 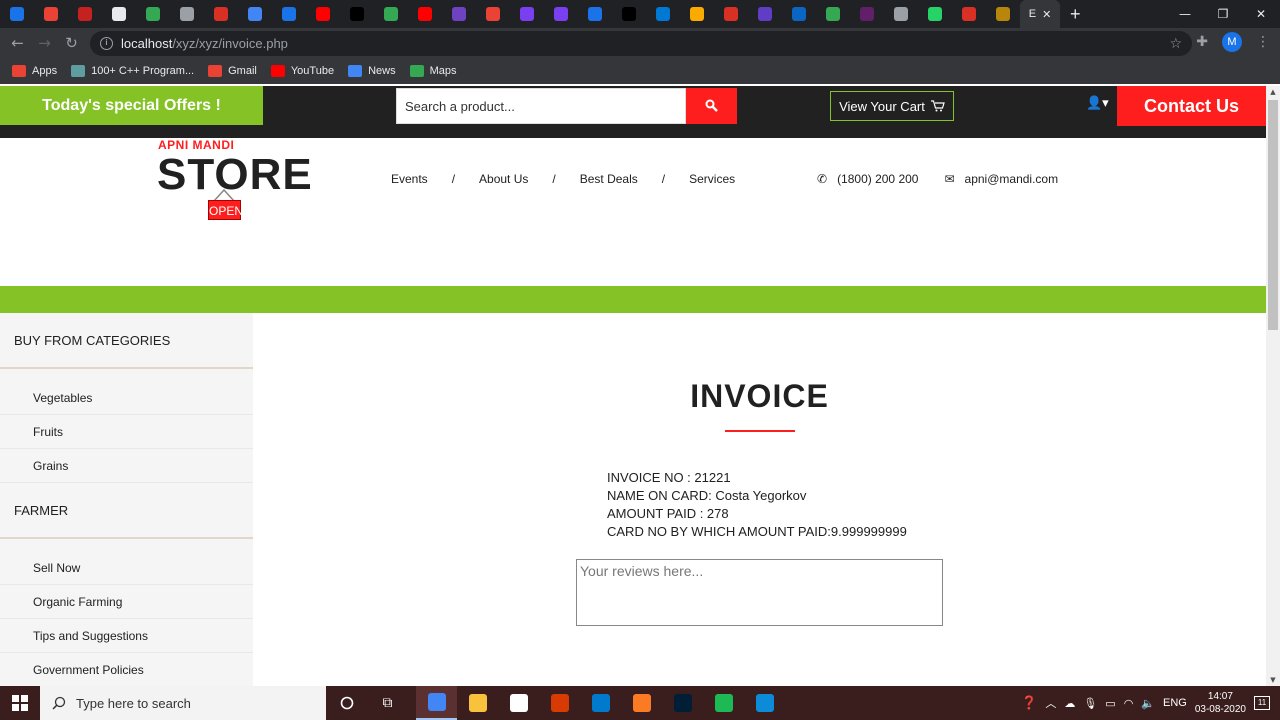 What do you see at coordinates (518, 703) in the screenshot?
I see `taskbar-app-store` at bounding box center [518, 703].